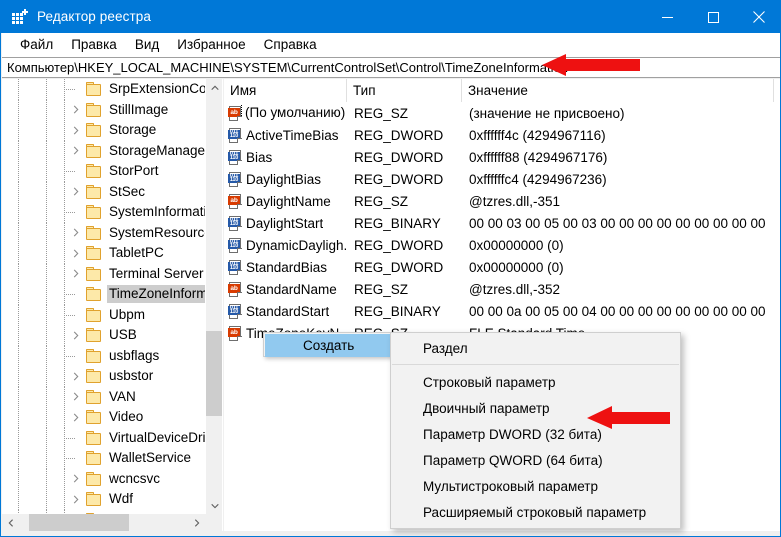  What do you see at coordinates (404, 90) in the screenshot?
I see `column-header-type: Тип` at bounding box center [404, 90].